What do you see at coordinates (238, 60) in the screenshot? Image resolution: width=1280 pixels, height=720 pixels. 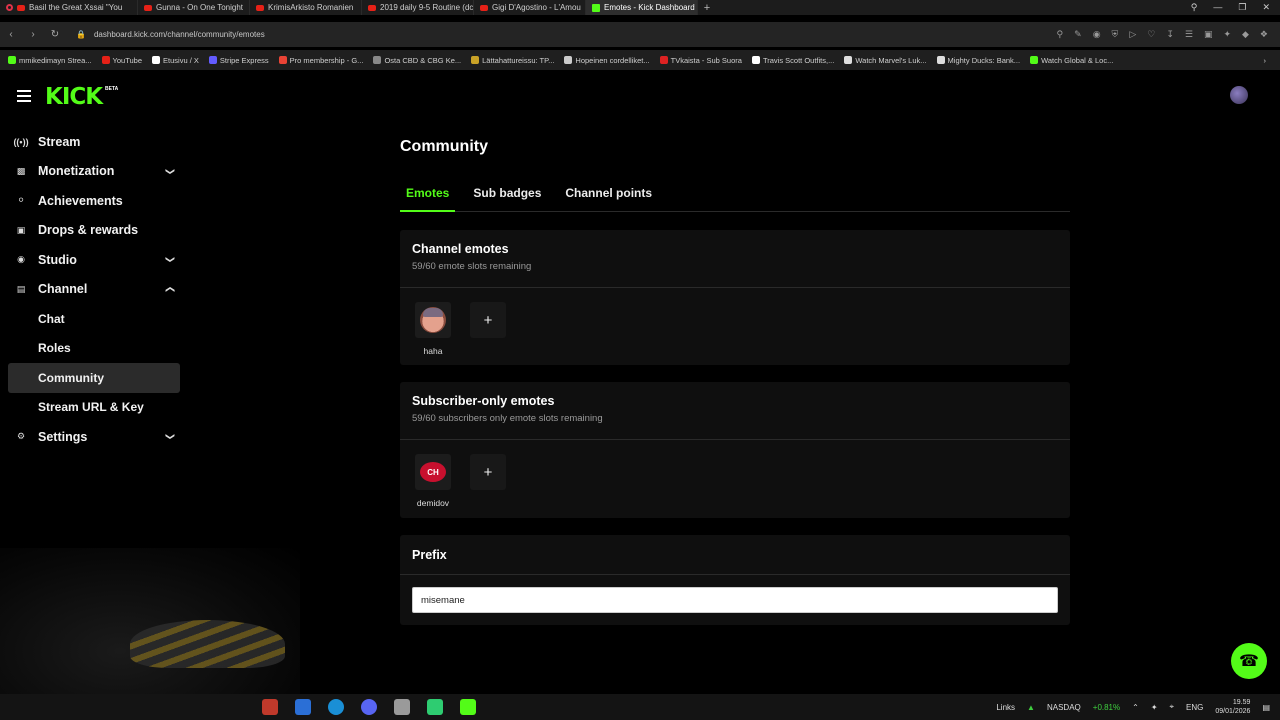 I see `bookmark-item: Stripe Express` at bounding box center [238, 60].